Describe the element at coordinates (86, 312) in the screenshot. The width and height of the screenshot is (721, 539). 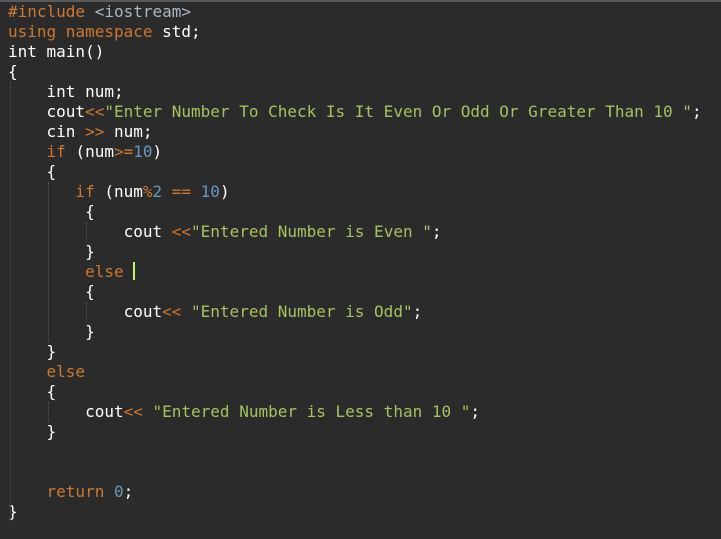
I see `indent-guide-inner-else` at that location.